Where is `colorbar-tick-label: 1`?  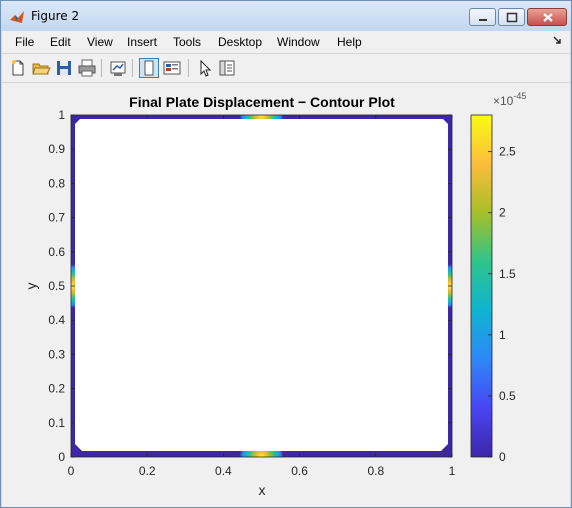
colorbar-tick-label: 1 is located at coordinates (502, 335).